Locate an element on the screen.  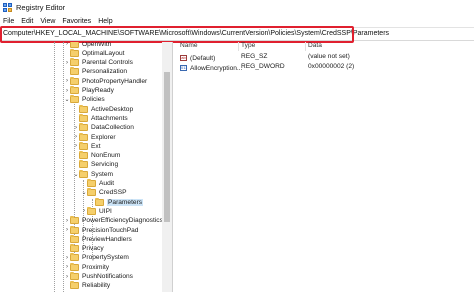
tree-item-label: CredSSP is located at coordinates (113, 193).